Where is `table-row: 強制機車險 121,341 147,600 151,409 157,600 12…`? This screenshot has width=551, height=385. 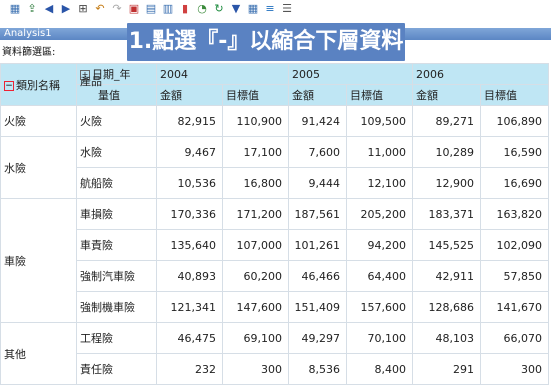
table-row: 強制機車險 121,341 147,600 151,409 157,600 12… is located at coordinates (275, 307).